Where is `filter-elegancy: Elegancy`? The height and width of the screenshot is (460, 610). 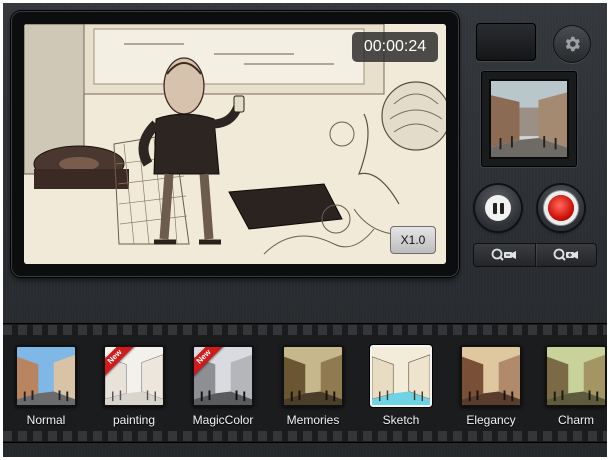
filter-elegancy: Elegancy is located at coordinates (491, 386).